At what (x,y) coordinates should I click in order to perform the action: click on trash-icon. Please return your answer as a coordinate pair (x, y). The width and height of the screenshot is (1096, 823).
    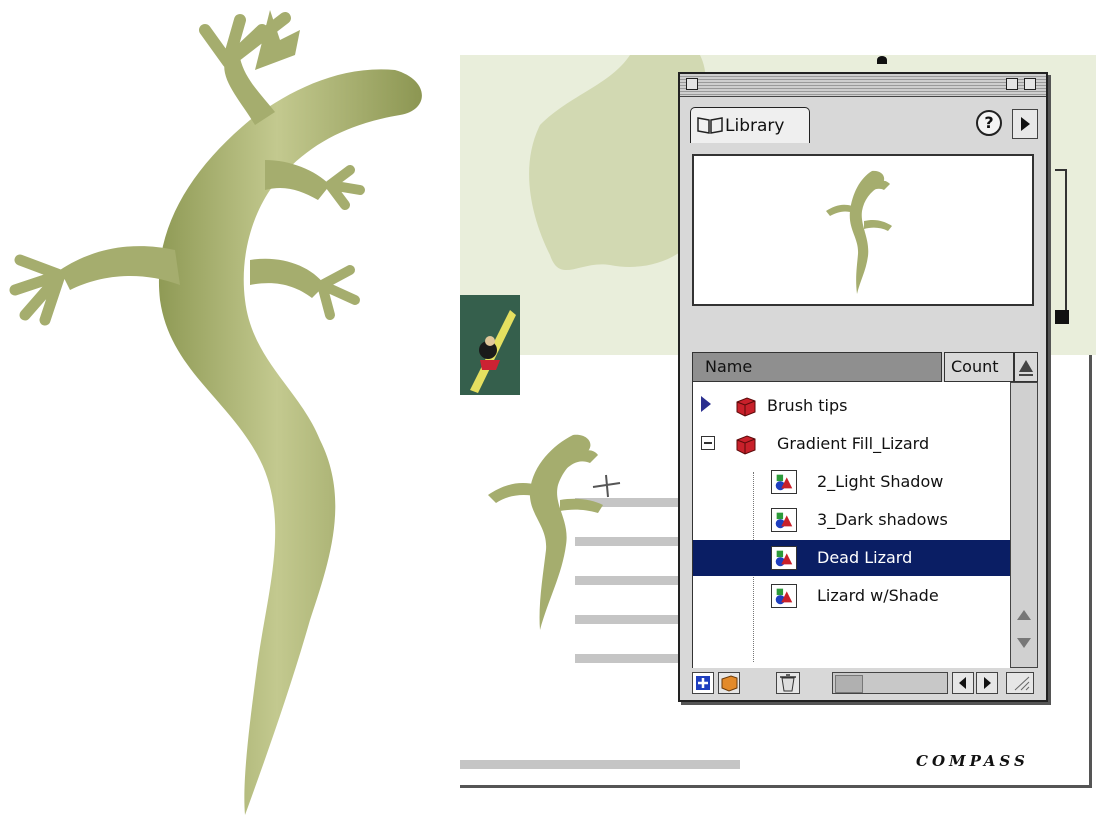
    Looking at the image, I should click on (788, 683).